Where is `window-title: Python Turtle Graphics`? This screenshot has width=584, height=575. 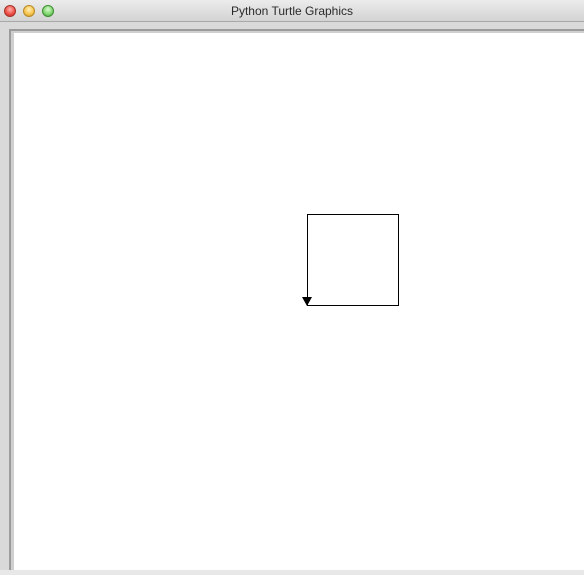
window-title: Python Turtle Graphics is located at coordinates (292, 11).